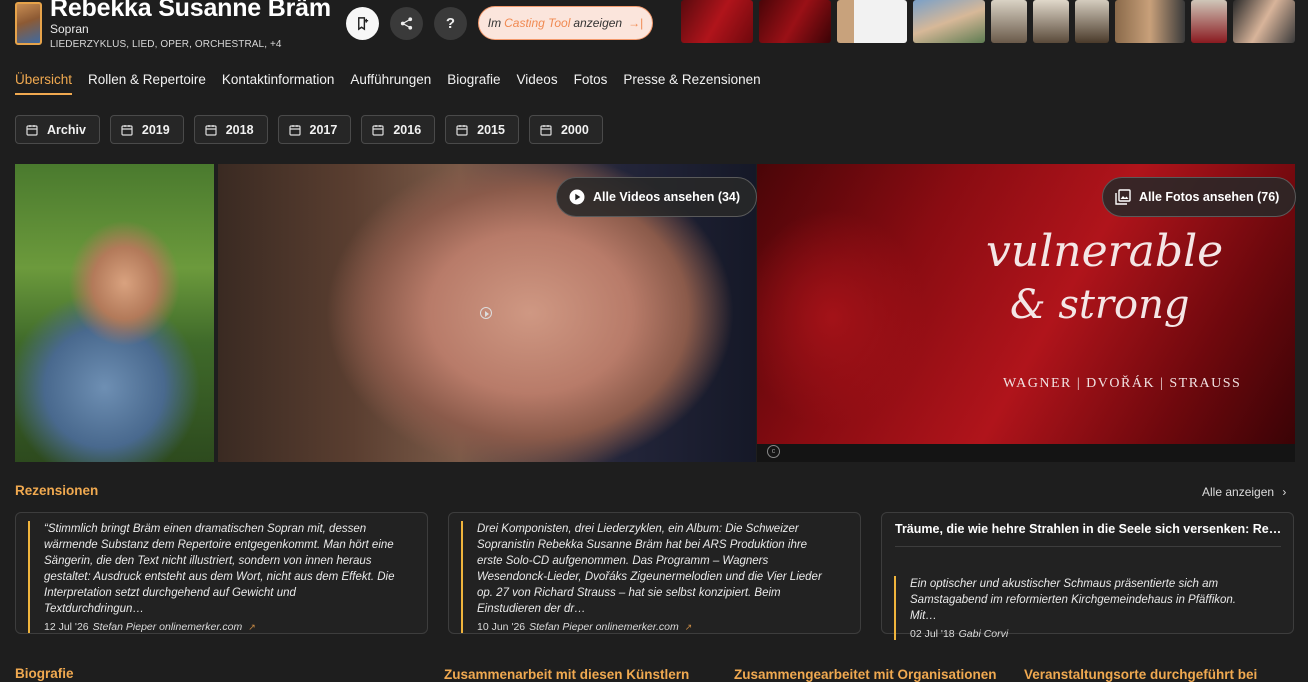  I want to click on year-filter: Archiv 2019 2018 2017 2016 2015 2000, so click(309, 129).